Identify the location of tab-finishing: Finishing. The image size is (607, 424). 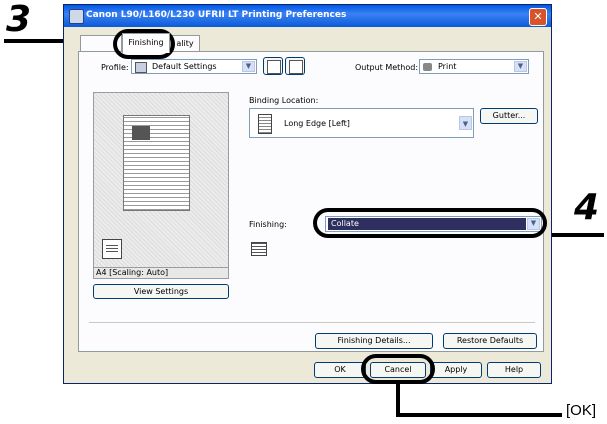
(146, 43).